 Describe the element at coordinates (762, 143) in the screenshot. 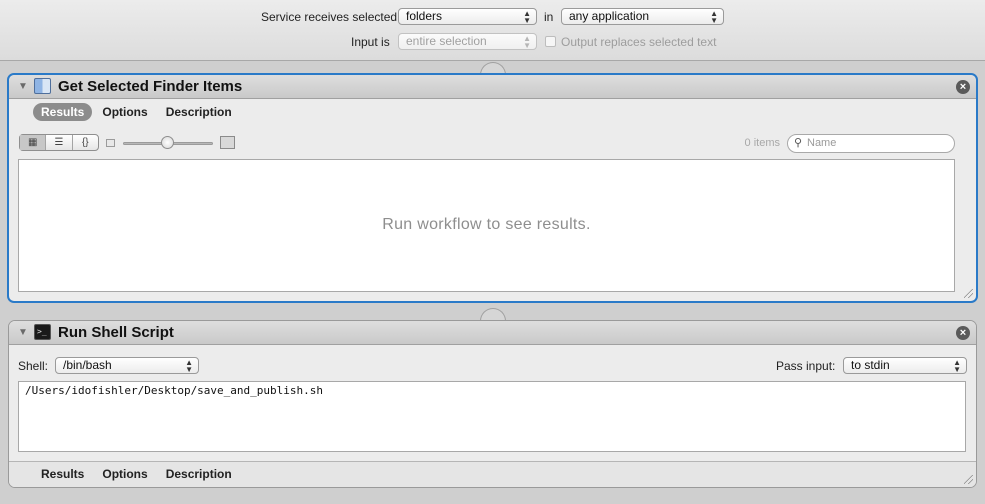

I see `item-count: 0 items` at that location.